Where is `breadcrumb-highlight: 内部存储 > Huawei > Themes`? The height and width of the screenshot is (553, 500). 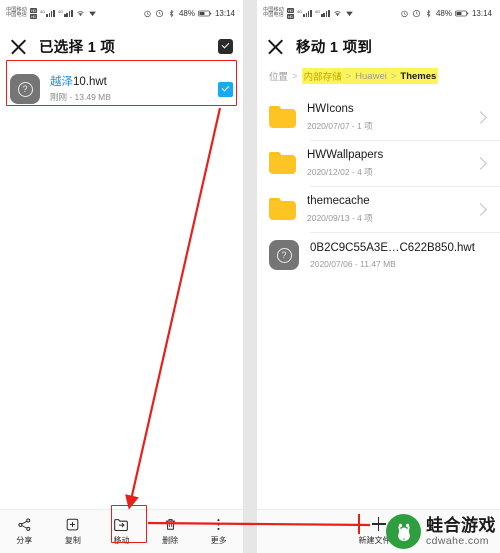
breadcrumb-highlight: 内部存储 > Huawei > Themes is located at coordinates (370, 76).